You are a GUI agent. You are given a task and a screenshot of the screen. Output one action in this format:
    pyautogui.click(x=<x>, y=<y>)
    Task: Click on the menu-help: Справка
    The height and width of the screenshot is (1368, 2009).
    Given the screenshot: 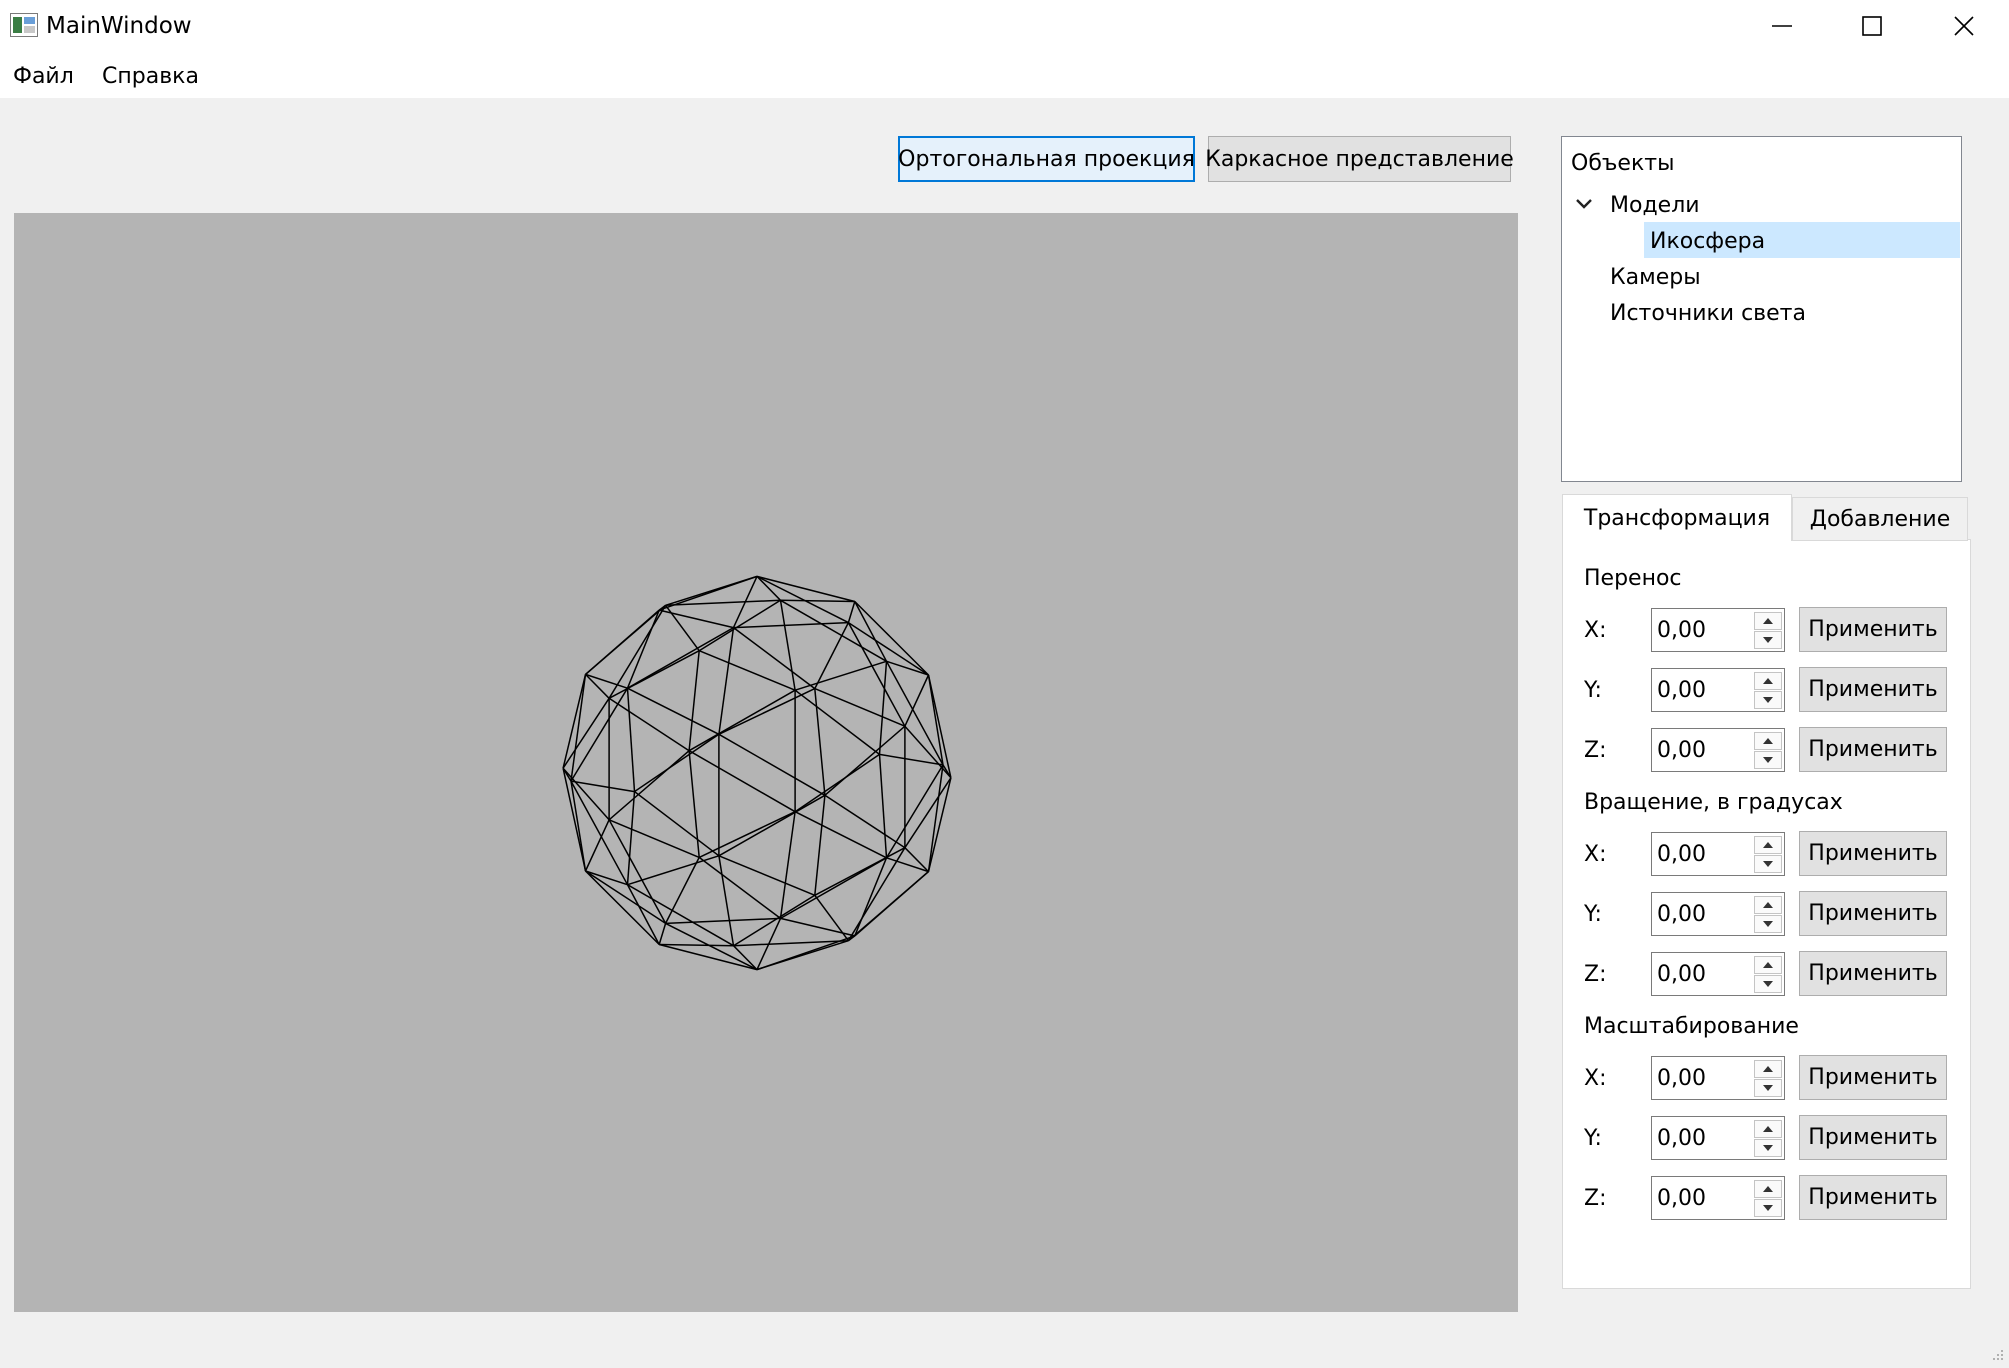 What is the action you would take?
    pyautogui.click(x=150, y=77)
    